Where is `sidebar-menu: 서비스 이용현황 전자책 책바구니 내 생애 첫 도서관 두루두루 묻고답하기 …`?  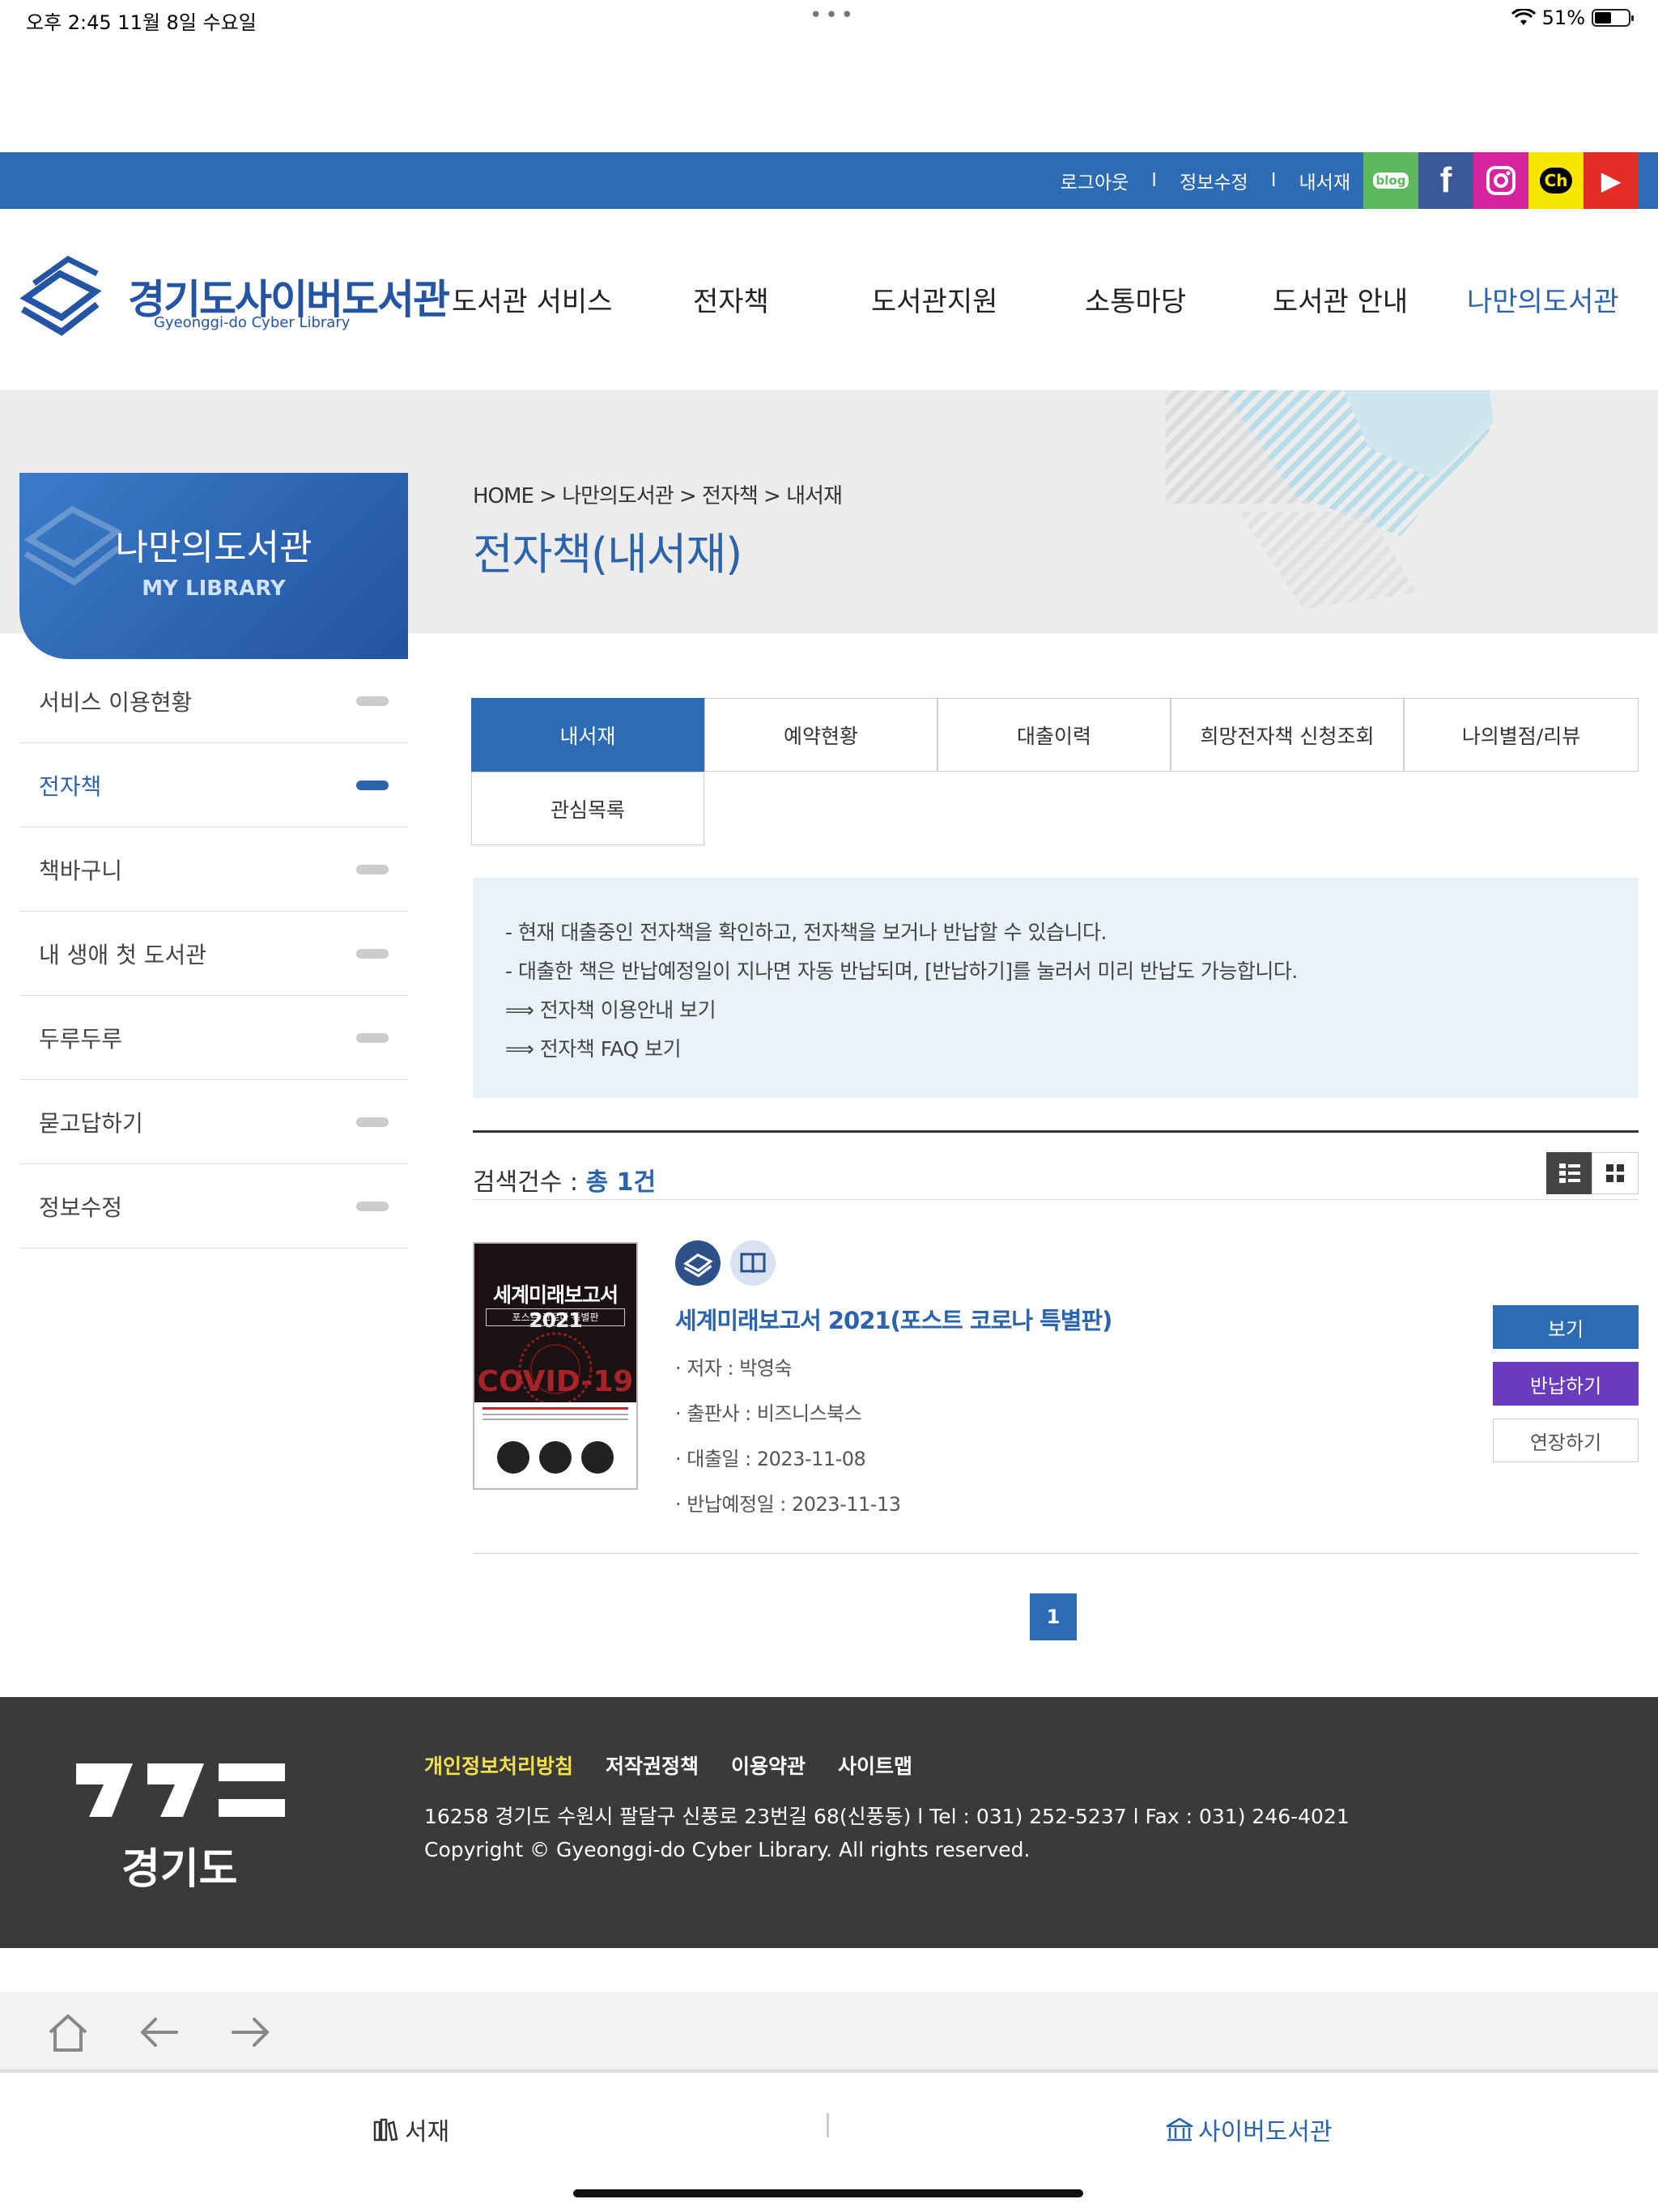 sidebar-menu: 서비스 이용현황 전자책 책바구니 내 생애 첫 도서관 두루두루 묻고답하기 … is located at coordinates (213, 954).